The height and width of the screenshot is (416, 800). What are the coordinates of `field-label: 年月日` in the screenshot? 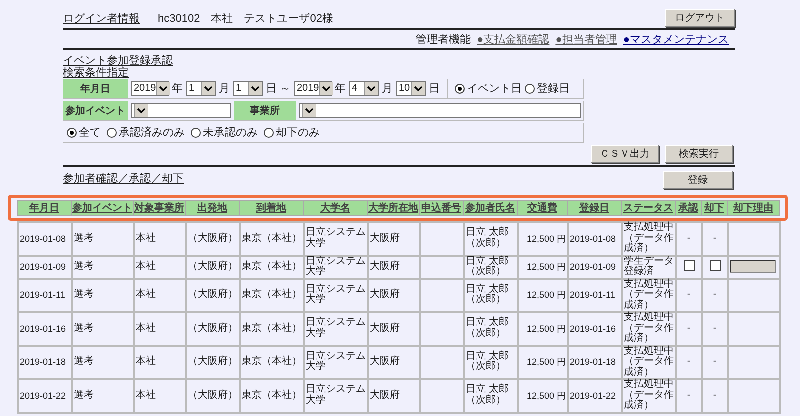 It's located at (95, 88).